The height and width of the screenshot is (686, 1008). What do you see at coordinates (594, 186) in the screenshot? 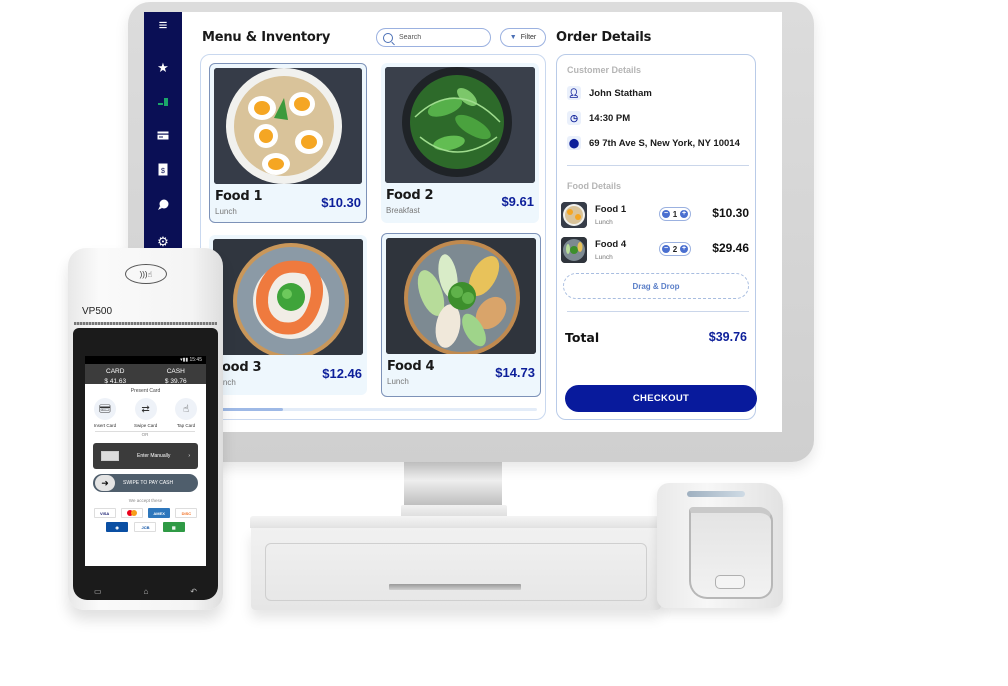
I see `food-details-label: Food Details` at bounding box center [594, 186].